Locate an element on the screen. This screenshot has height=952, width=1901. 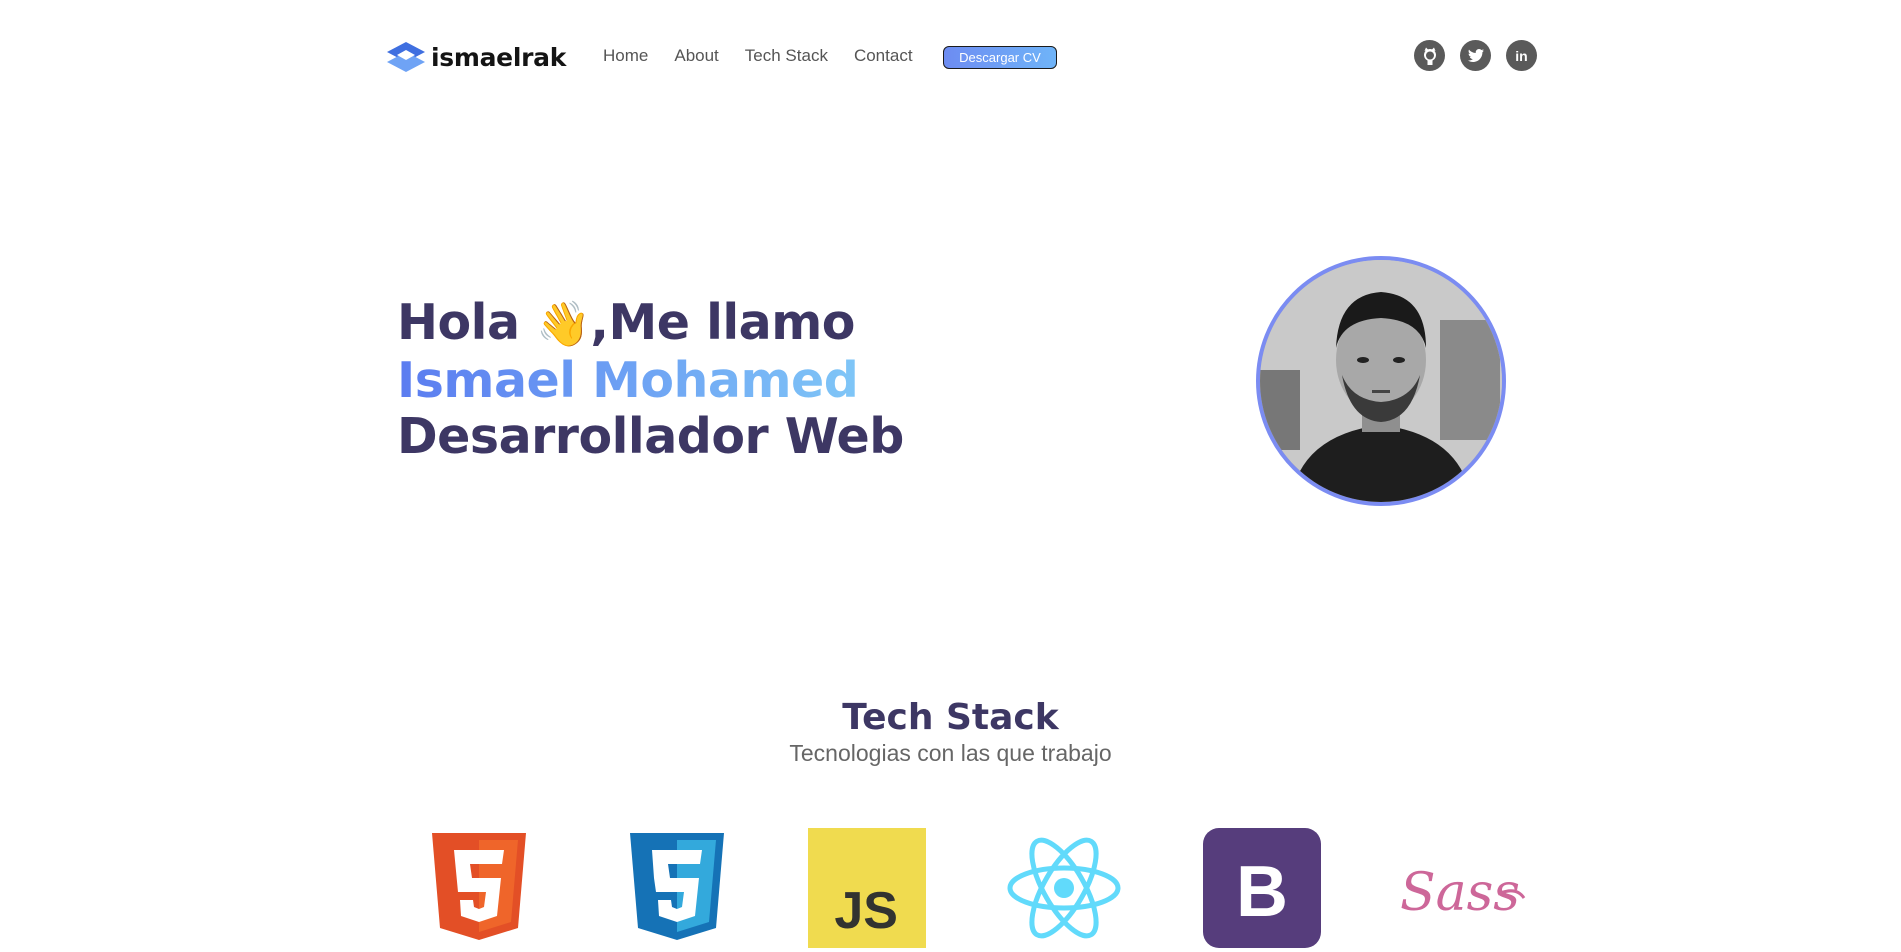
bootstrap-icon: B is located at coordinates (1262, 888).